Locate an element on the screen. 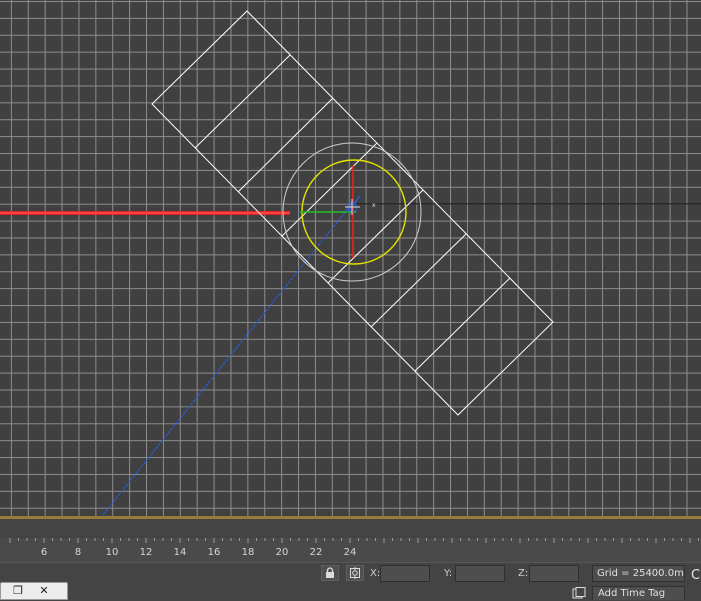  svg-text: x is located at coordinates (374, 205).